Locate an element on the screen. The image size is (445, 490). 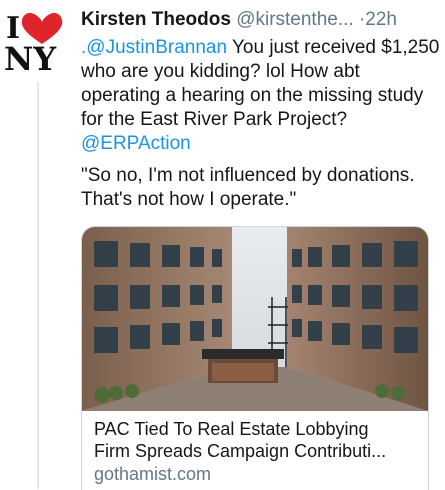
mention-link: @ERPAction is located at coordinates (136, 143).